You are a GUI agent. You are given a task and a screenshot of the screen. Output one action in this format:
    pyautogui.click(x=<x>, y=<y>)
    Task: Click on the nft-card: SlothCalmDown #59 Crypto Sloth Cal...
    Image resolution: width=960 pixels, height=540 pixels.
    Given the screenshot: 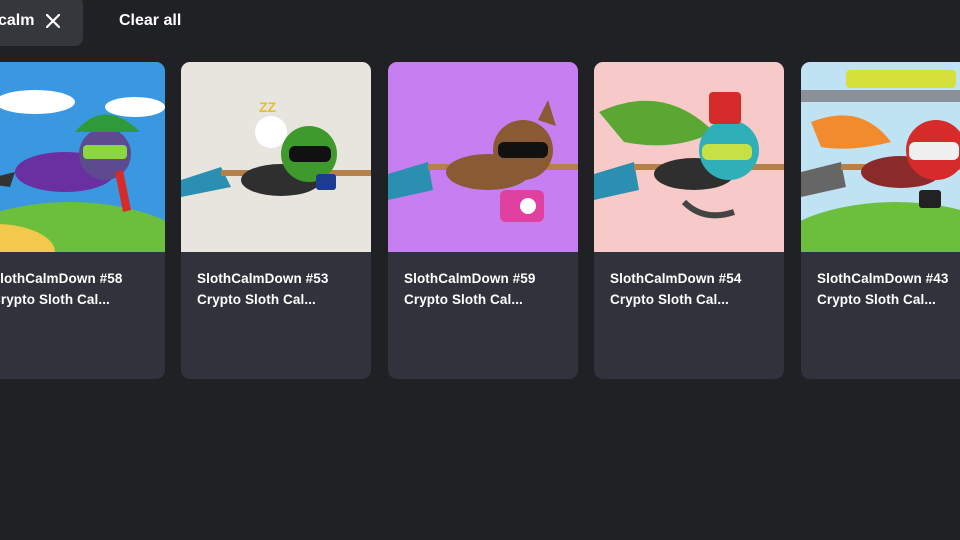 What is the action you would take?
    pyautogui.click(x=483, y=220)
    